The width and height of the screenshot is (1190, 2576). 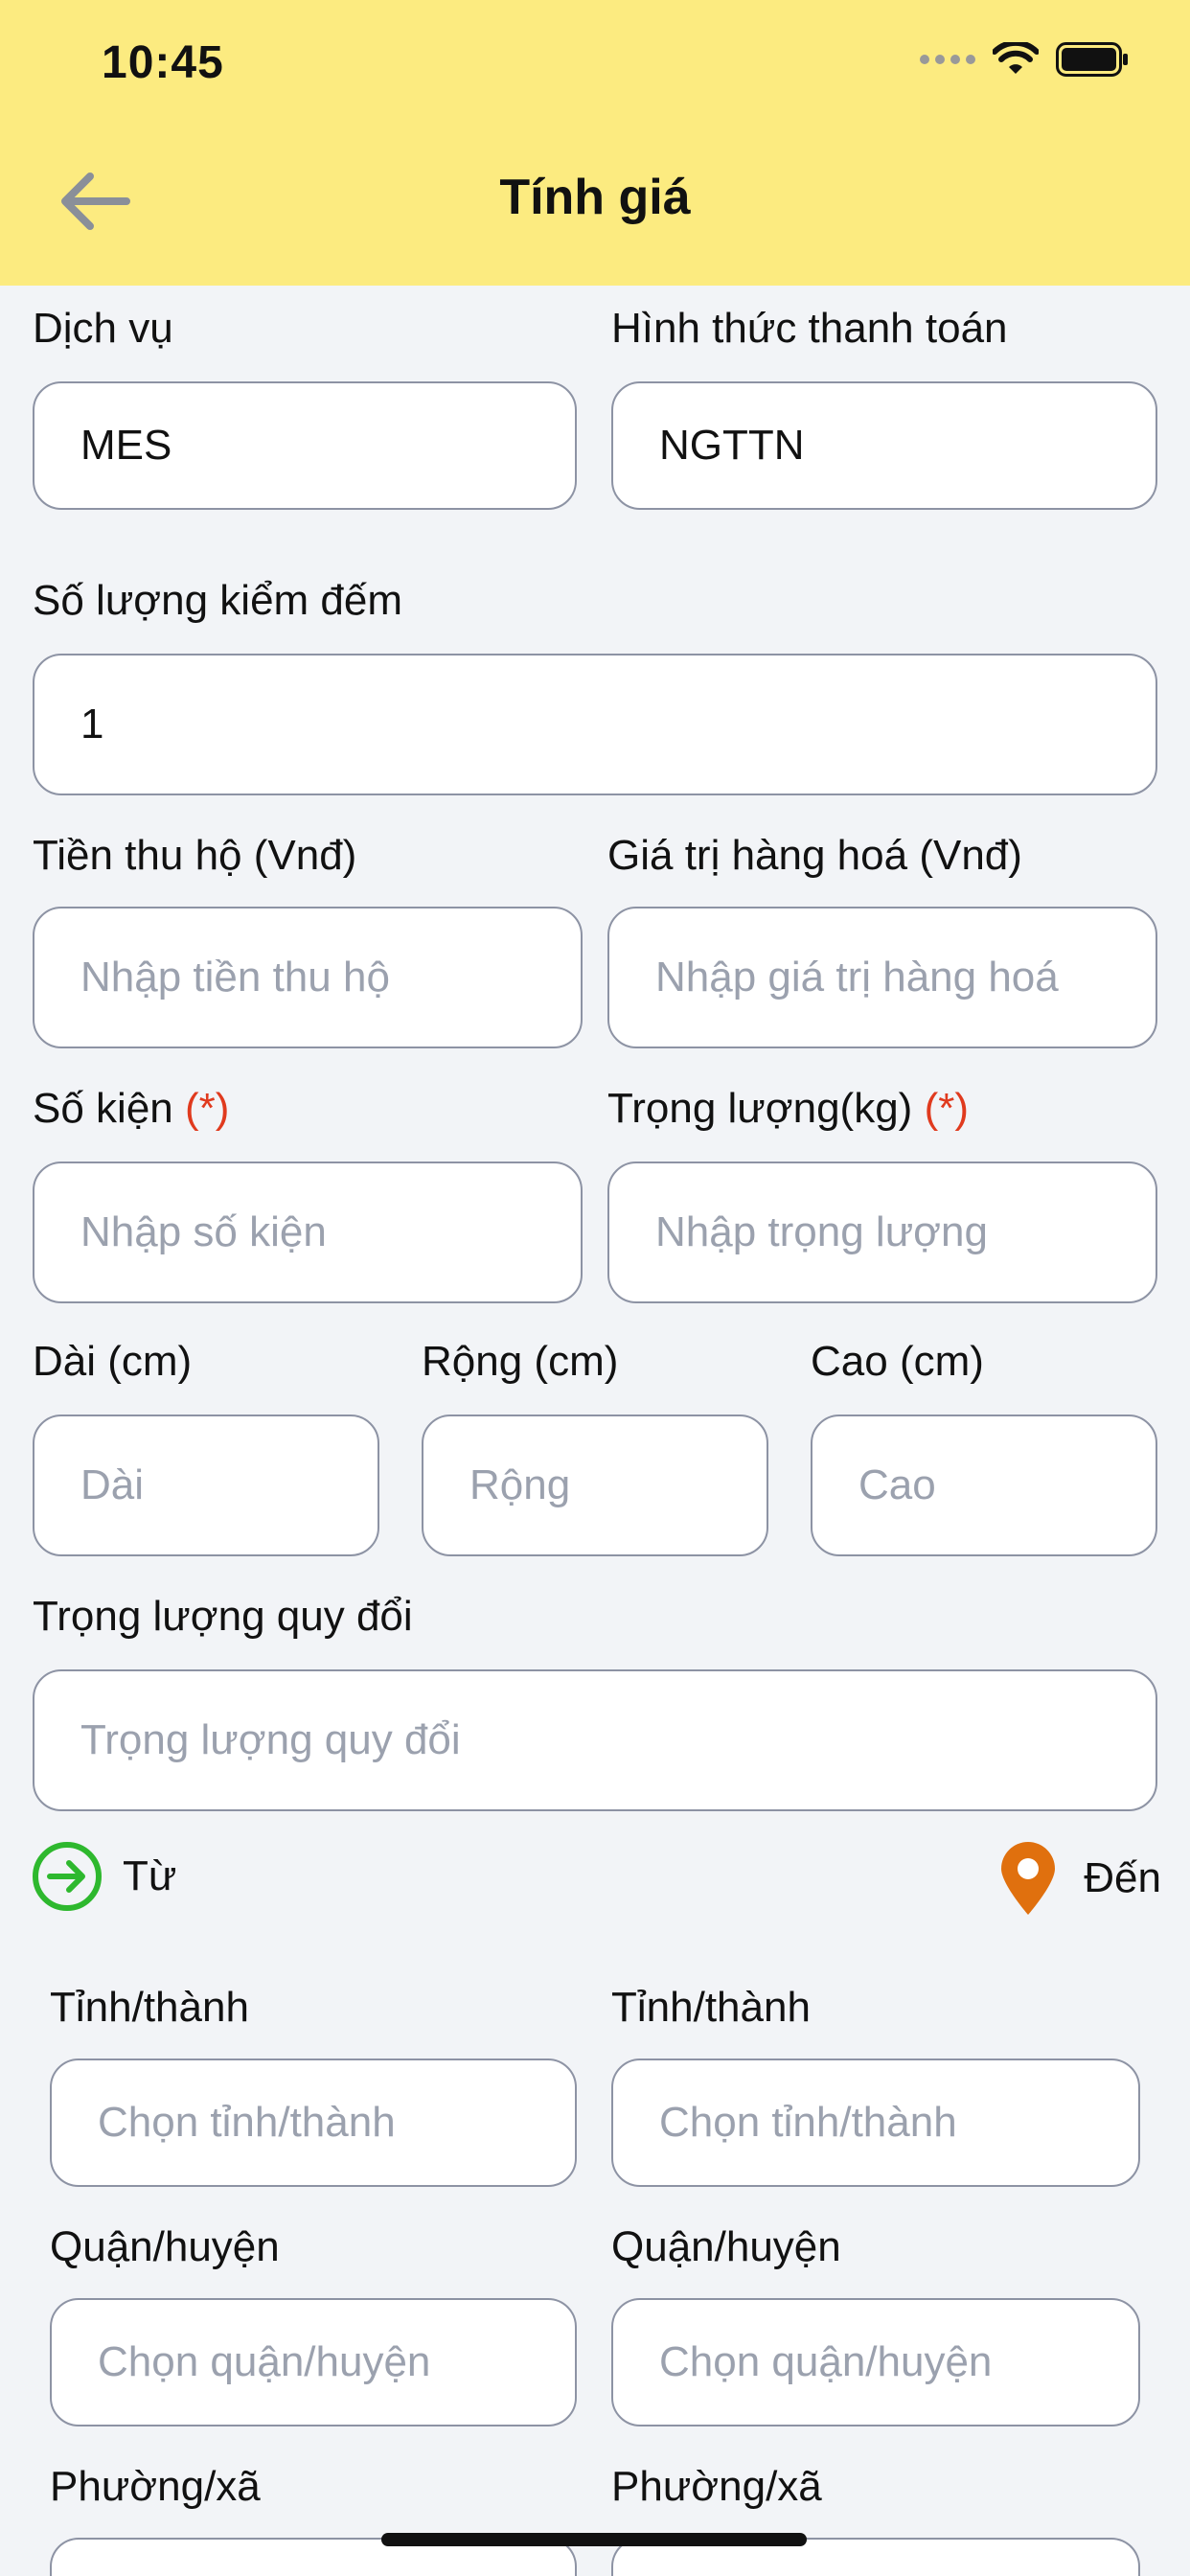 I want to click on from-province-select: Chọn tỉnh/thành, so click(x=313, y=2122).